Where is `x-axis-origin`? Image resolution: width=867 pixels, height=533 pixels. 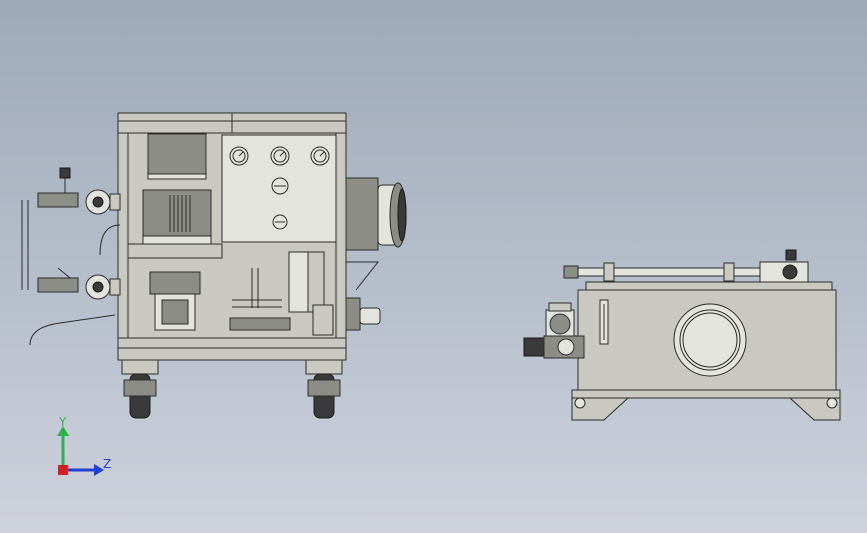
x-axis-origin is located at coordinates (63, 470).